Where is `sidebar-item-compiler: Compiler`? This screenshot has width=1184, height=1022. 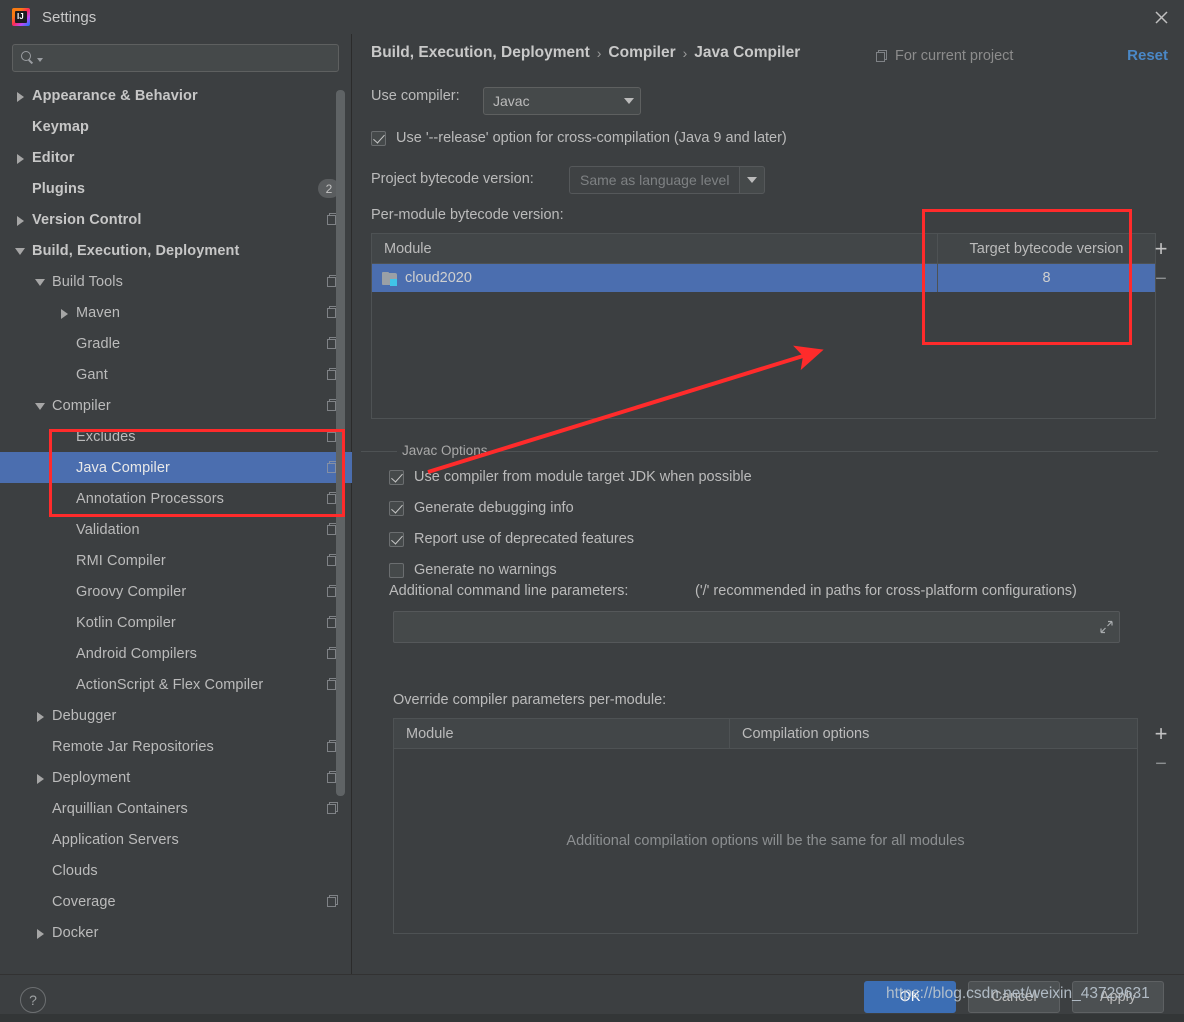
sidebar-item-compiler: Compiler is located at coordinates (176, 405).